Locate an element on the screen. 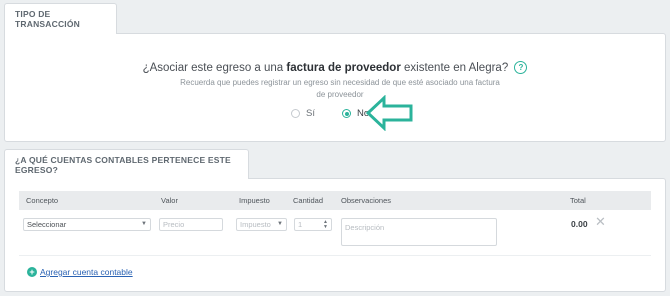 Image resolution: width=670 pixels, height=296 pixels. observaciones-placeholder: Descripción is located at coordinates (365, 227).